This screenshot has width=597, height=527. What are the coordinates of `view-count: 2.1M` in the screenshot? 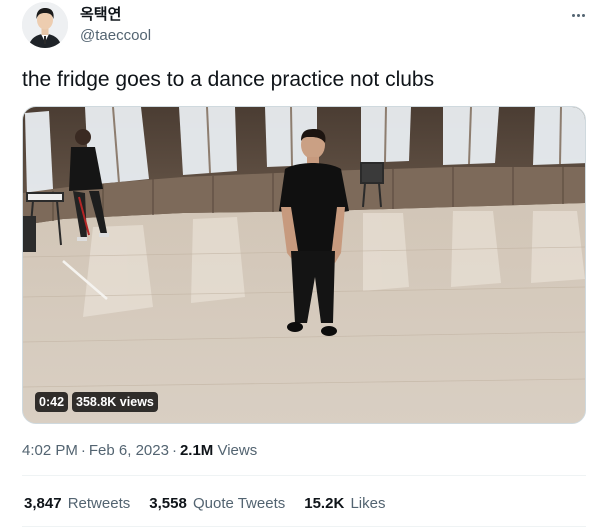 It's located at (196, 450).